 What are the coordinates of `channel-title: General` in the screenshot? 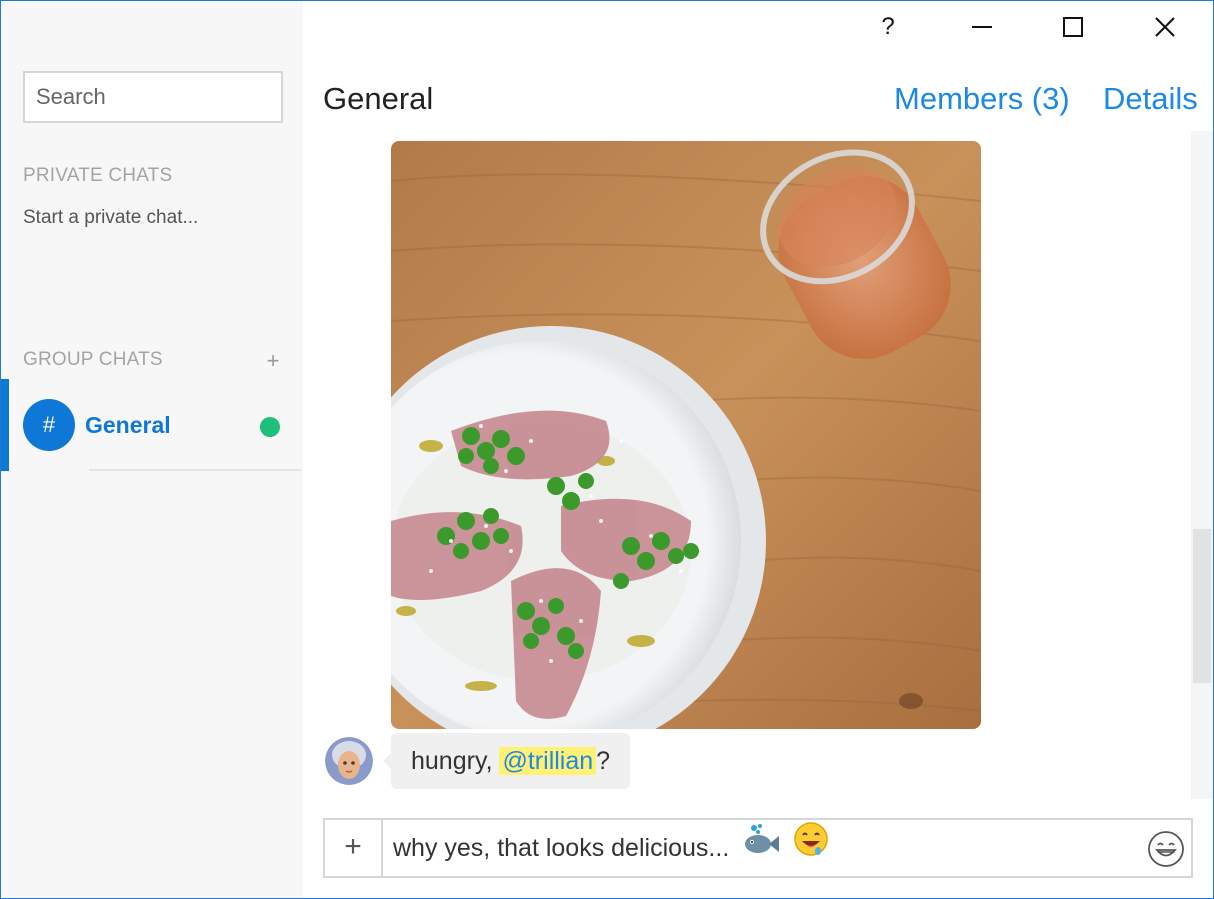 It's located at (378, 98).